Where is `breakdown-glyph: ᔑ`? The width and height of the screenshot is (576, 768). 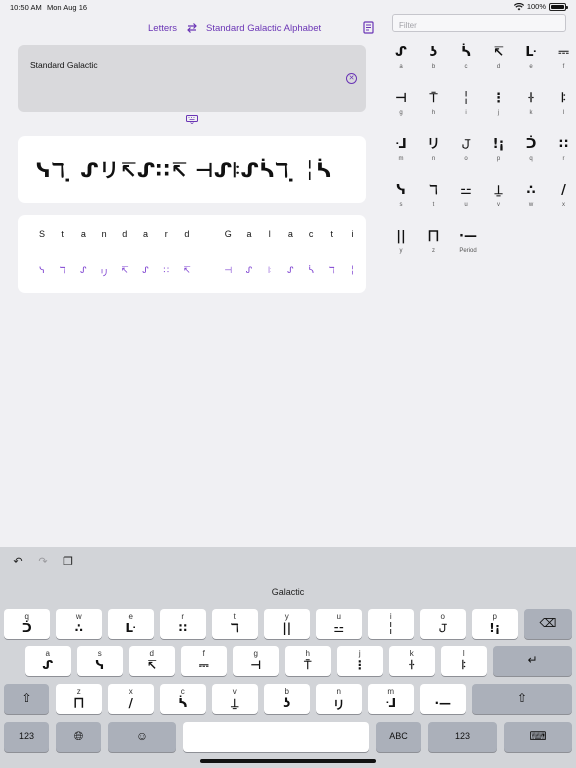 breakdown-glyph: ᔑ is located at coordinates (145, 271).